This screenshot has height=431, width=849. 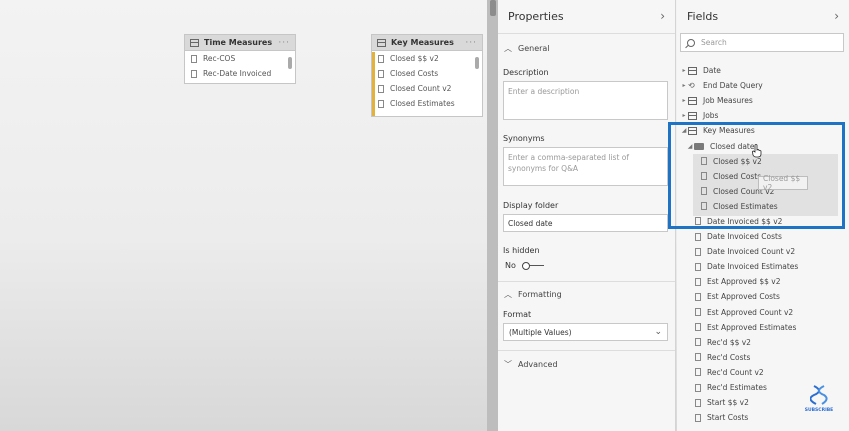 I want to click on item-label: Rec'd Costs, so click(x=729, y=357).